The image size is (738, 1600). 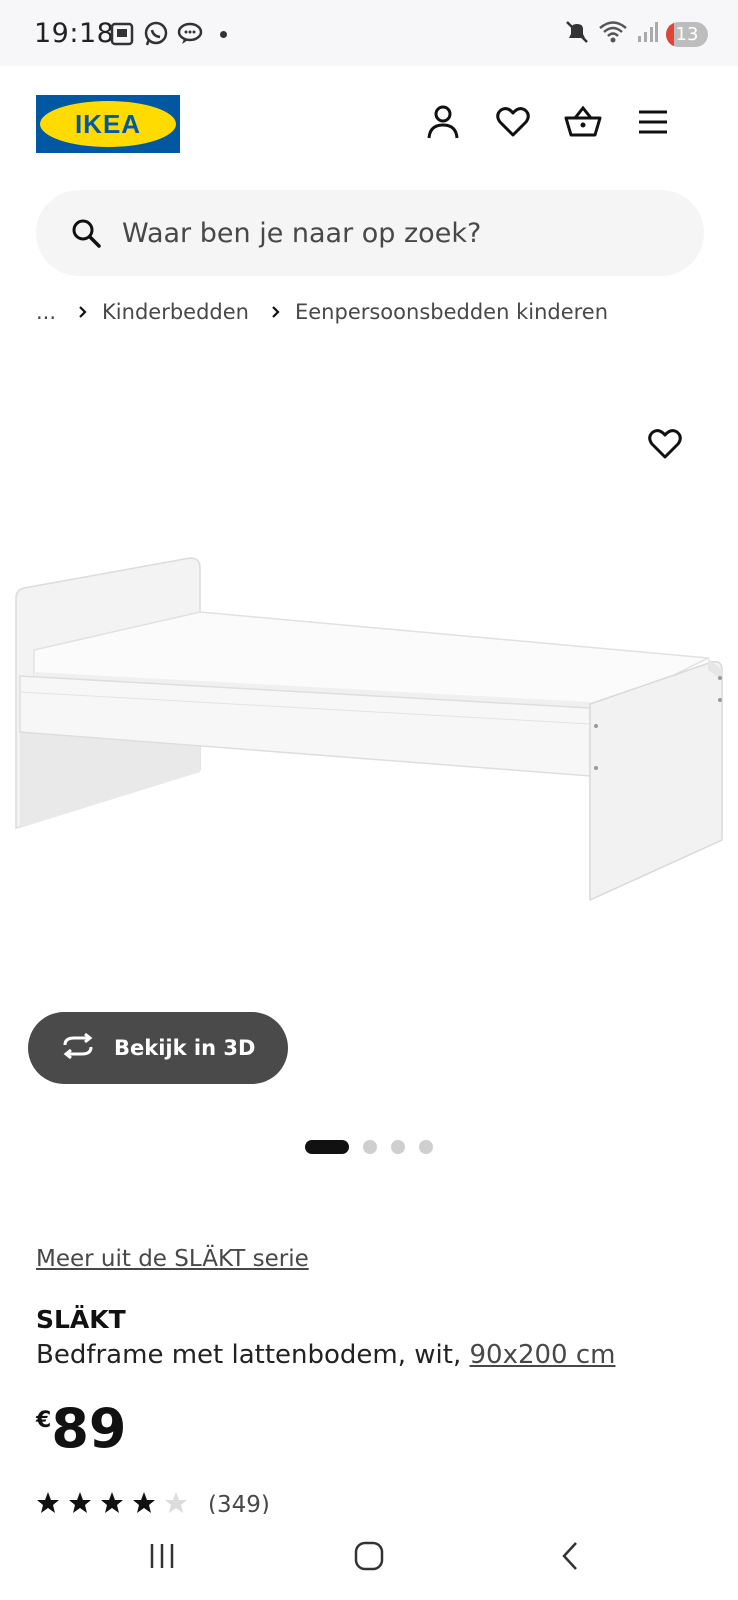 I want to click on status-notification-icons, so click(x=167, y=34).